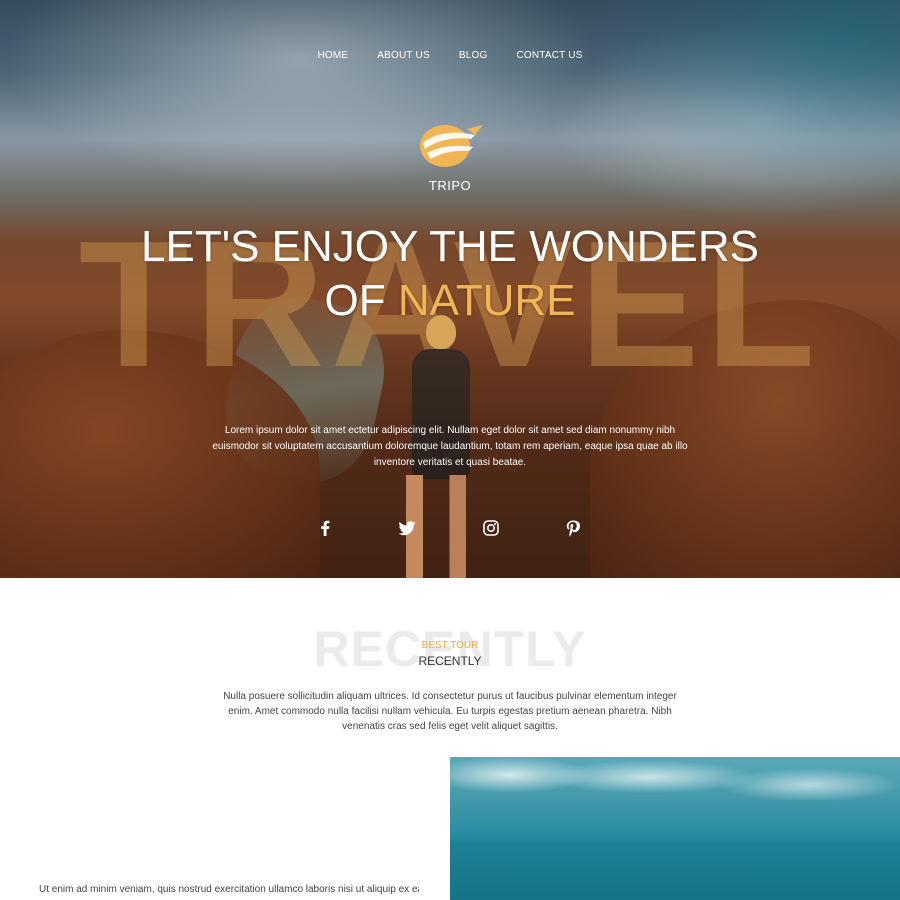  What do you see at coordinates (450, 528) in the screenshot?
I see `social-links` at bounding box center [450, 528].